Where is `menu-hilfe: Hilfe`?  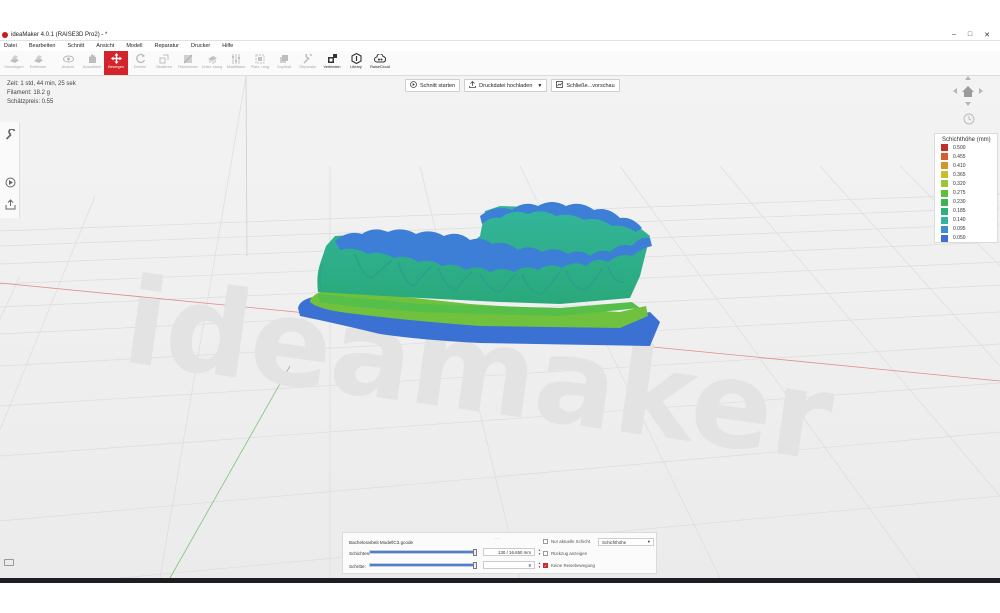
menu-hilfe: Hilfe is located at coordinates (227, 46).